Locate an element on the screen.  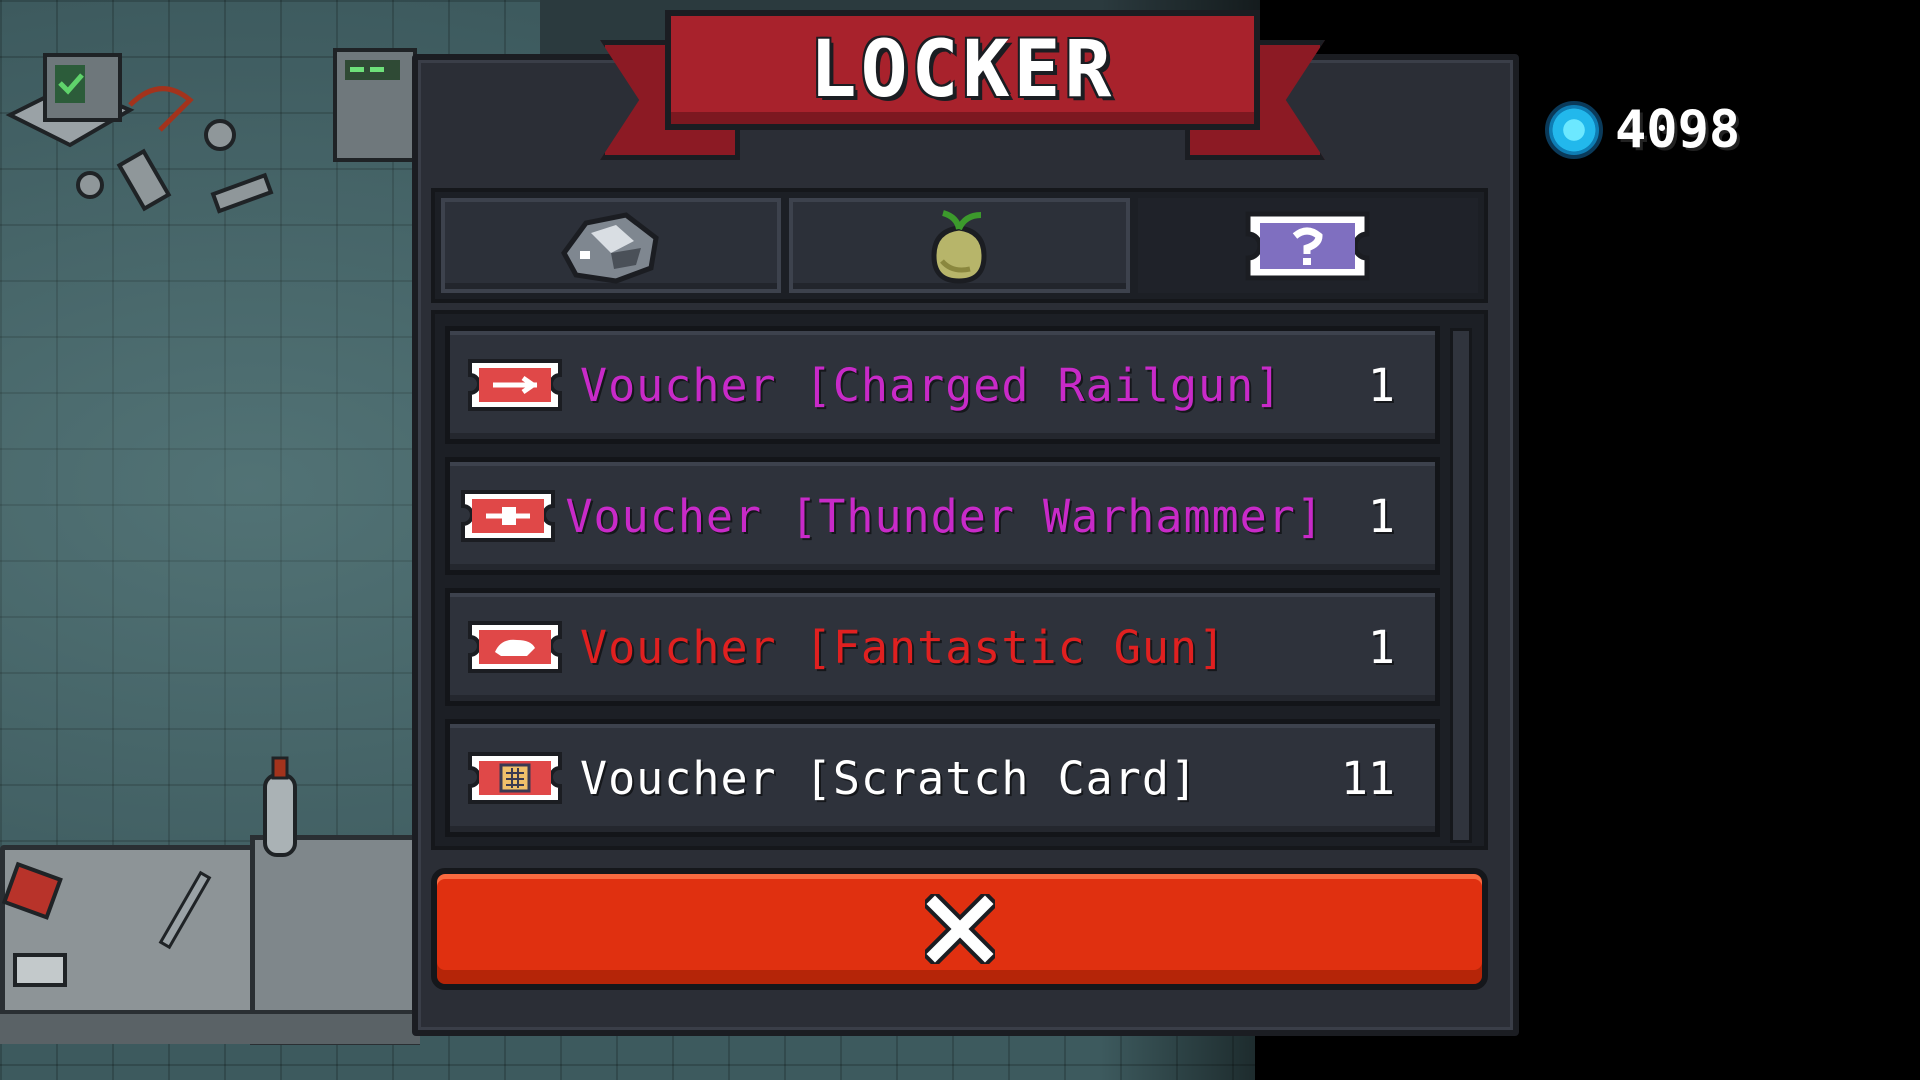
tab-materials is located at coordinates (611, 245).